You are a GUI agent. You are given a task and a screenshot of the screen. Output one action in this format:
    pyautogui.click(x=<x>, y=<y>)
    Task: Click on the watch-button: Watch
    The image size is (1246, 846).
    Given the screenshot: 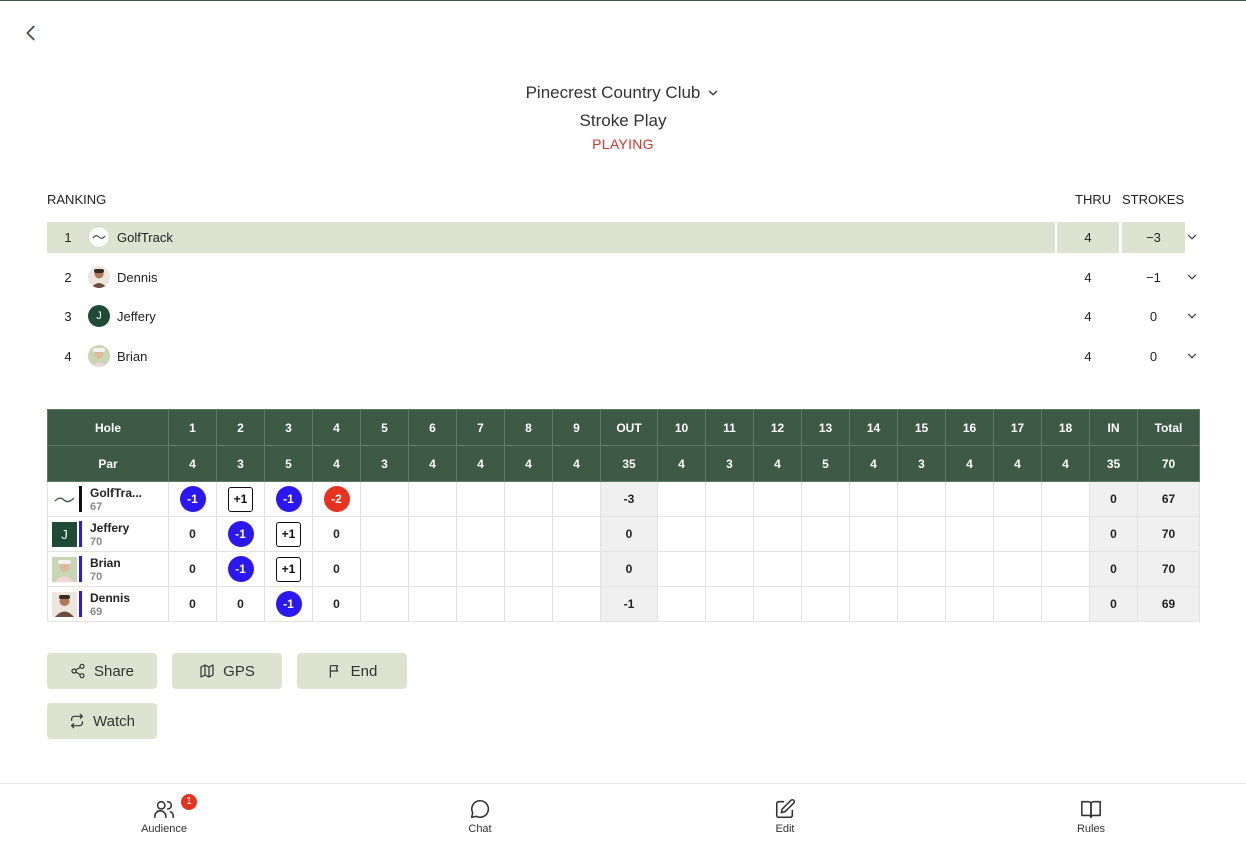 What is the action you would take?
    pyautogui.click(x=102, y=721)
    